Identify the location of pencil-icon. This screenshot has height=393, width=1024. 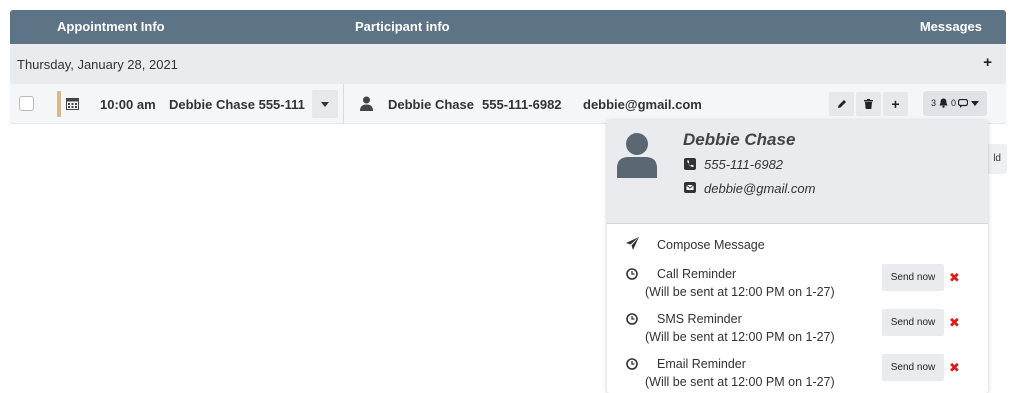
(841, 104).